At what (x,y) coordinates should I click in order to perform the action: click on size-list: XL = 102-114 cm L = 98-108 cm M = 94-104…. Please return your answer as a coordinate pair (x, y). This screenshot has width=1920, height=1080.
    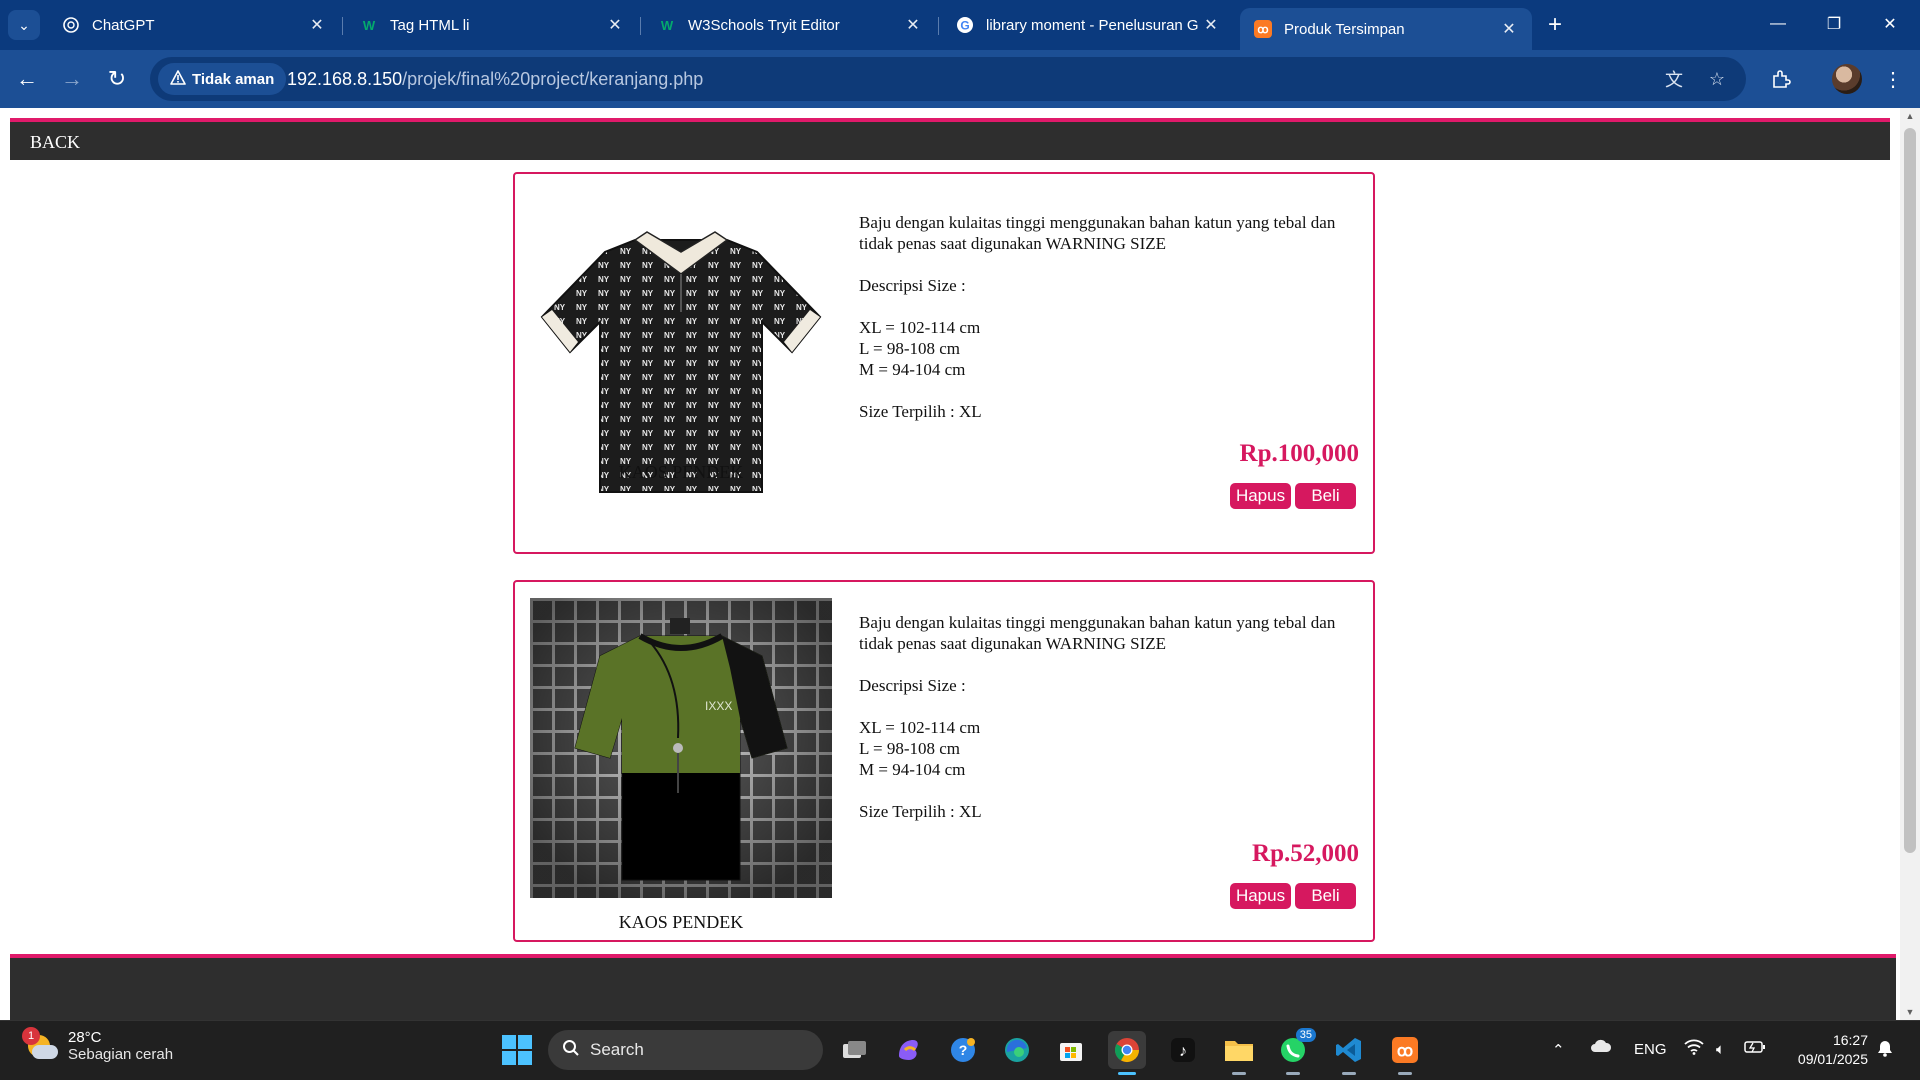
    Looking at the image, I should click on (1109, 748).